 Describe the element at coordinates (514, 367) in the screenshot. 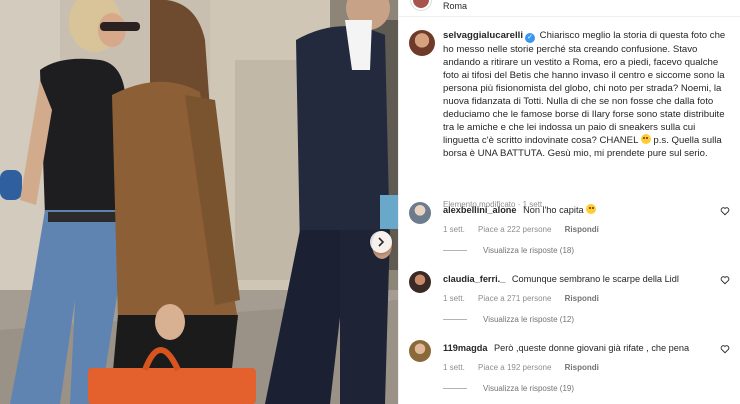

I see `comment-likes: Piace a 192 persone` at that location.